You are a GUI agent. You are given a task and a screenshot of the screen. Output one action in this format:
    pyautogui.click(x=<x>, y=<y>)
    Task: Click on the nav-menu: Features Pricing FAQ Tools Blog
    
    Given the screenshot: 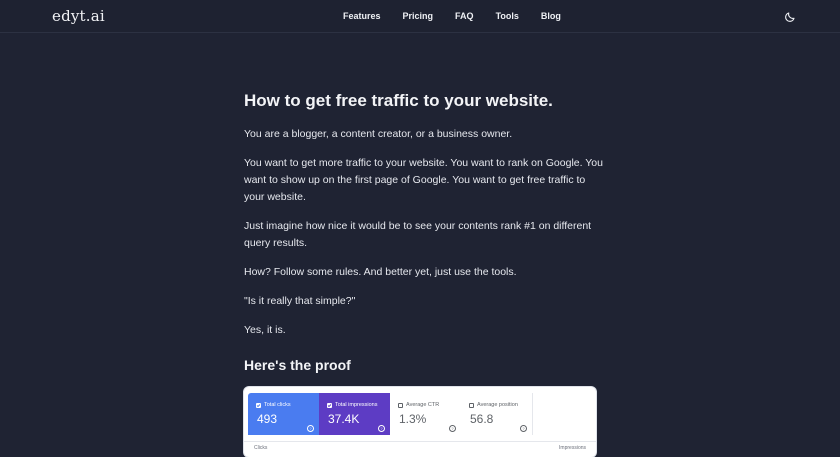 What is the action you would take?
    pyautogui.click(x=463, y=16)
    